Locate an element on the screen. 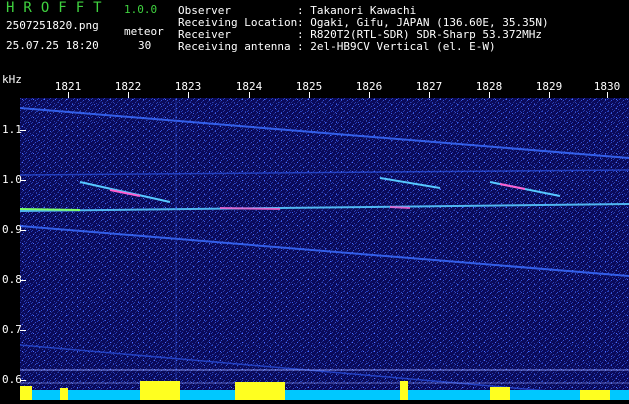 This screenshot has width=629, height=404. y-tick-label-0-8: 0.8 is located at coordinates (12, 279).